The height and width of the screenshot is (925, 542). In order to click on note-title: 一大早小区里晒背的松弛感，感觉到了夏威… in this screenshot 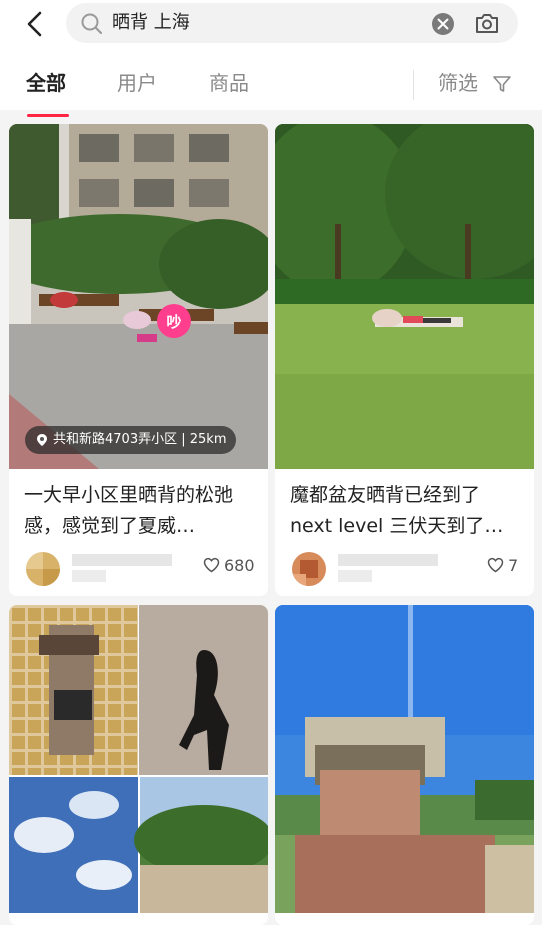, I will do `click(139, 511)`.